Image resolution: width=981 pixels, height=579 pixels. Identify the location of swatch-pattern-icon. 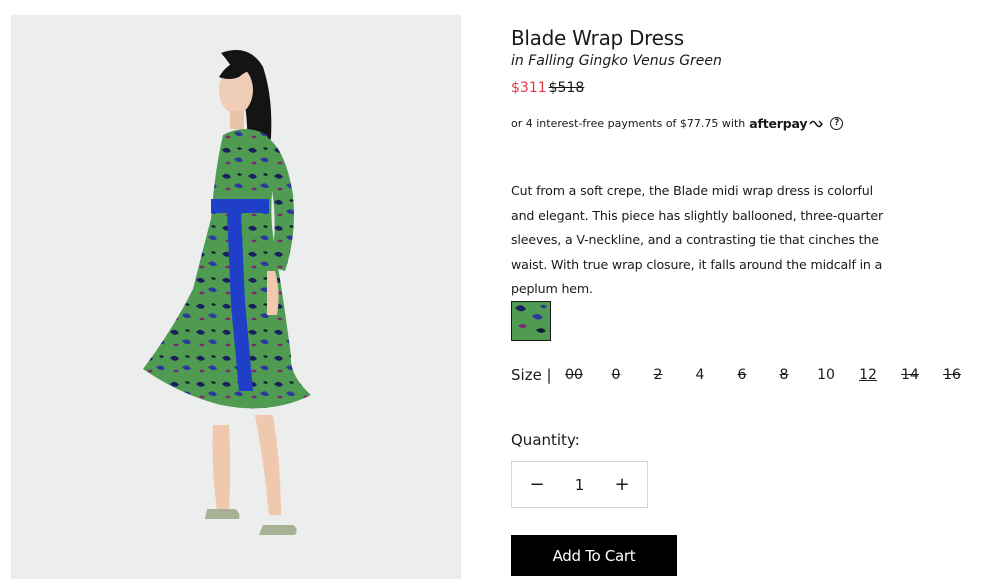
(531, 321).